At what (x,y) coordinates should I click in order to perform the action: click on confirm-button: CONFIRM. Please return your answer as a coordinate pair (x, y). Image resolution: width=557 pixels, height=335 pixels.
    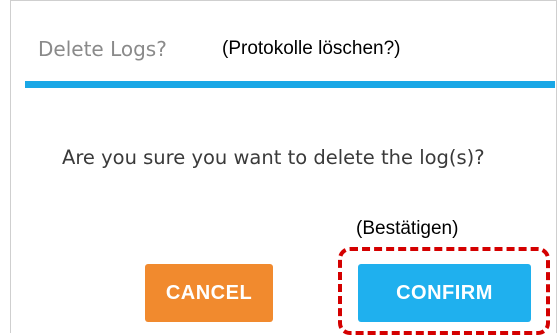
    Looking at the image, I should click on (444, 293).